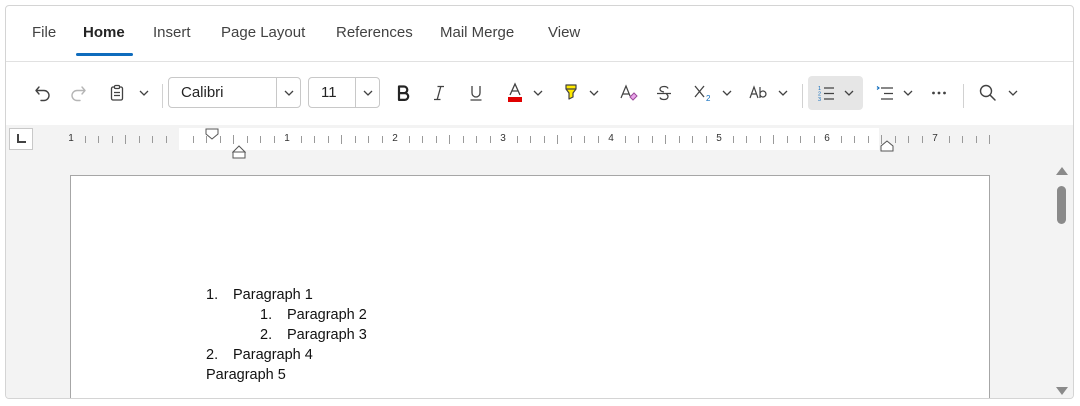  I want to click on tab-page-layout: Page Layout, so click(263, 32).